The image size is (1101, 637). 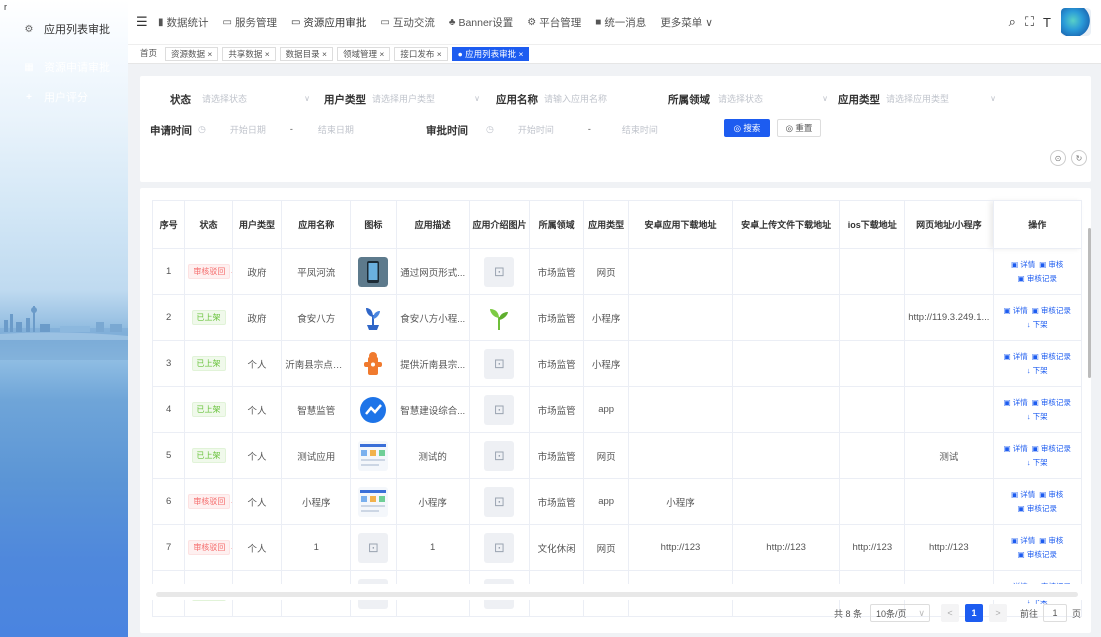 What do you see at coordinates (373, 271) in the screenshot?
I see `phone-app-icon` at bounding box center [373, 271].